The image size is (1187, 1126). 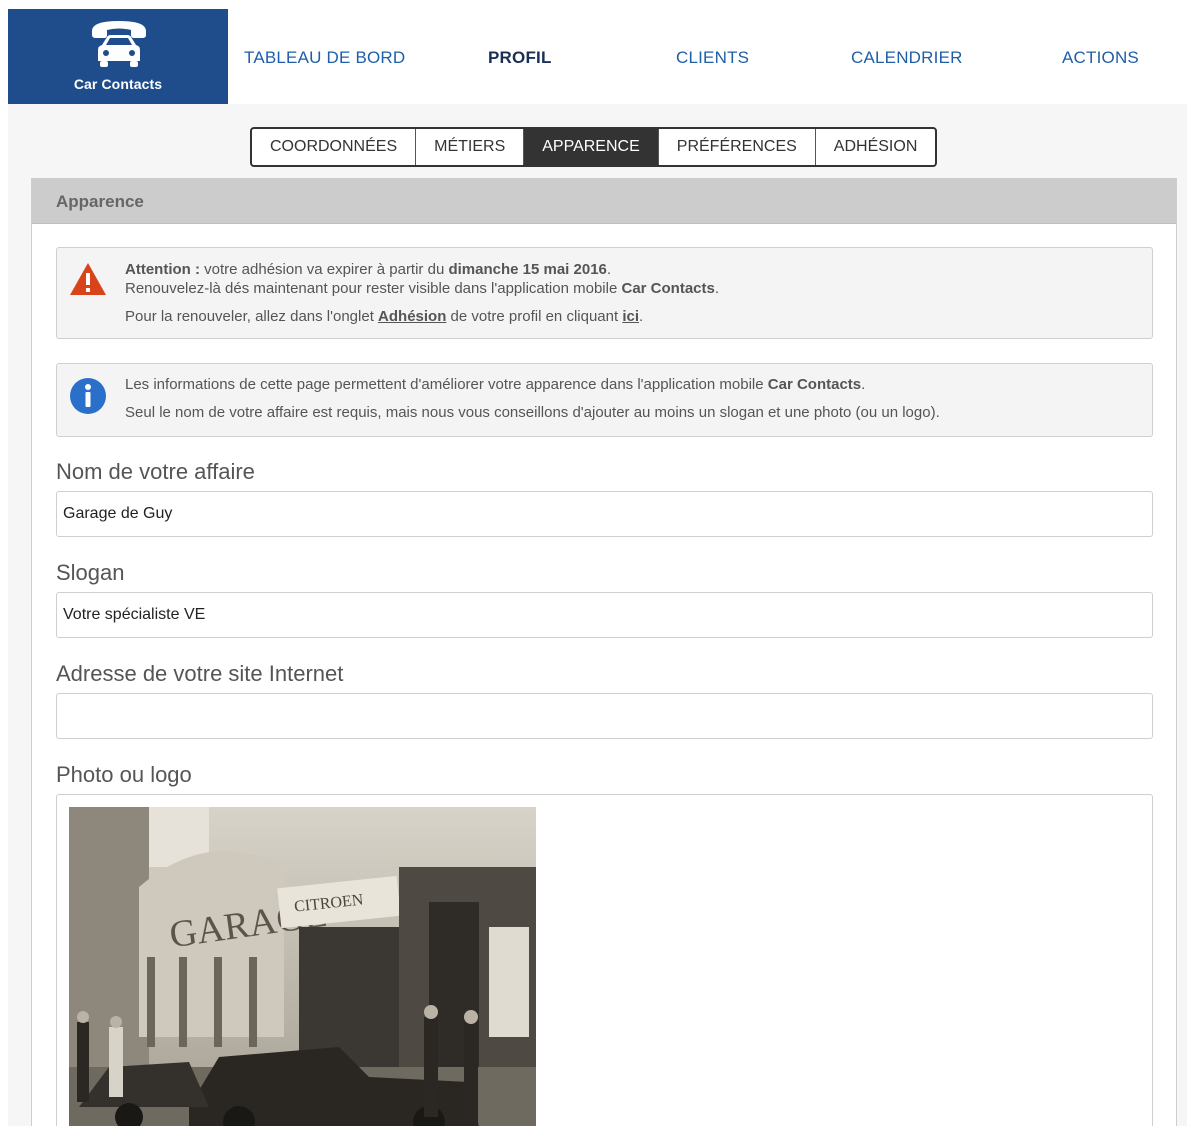 What do you see at coordinates (334, 147) in the screenshot?
I see `tab-coordonnees: COORDONNÉES` at bounding box center [334, 147].